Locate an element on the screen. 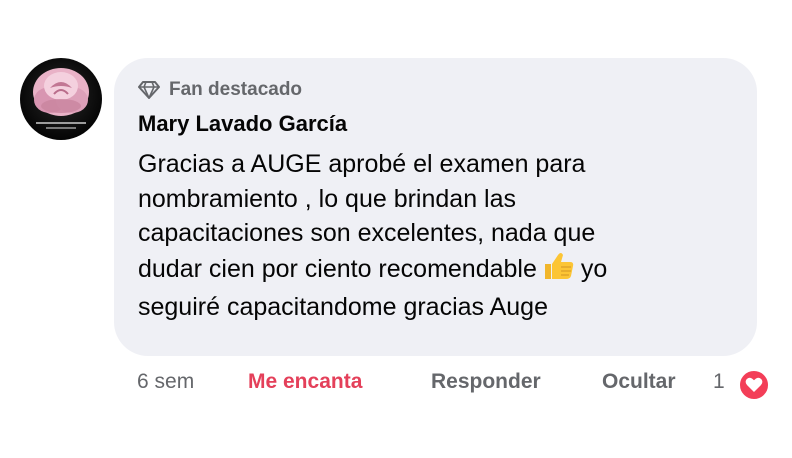 This screenshot has height=458, width=792. rose-avatar-icon is located at coordinates (61, 98).